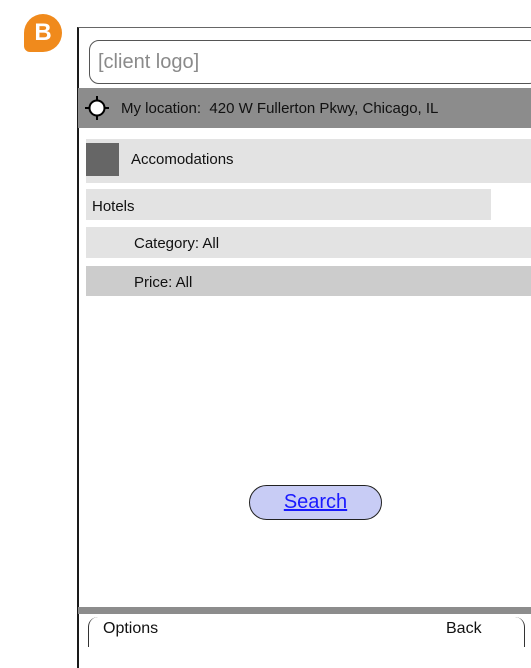 The image size is (531, 668). What do you see at coordinates (102, 159) in the screenshot?
I see `category-thumbnail` at bounding box center [102, 159].